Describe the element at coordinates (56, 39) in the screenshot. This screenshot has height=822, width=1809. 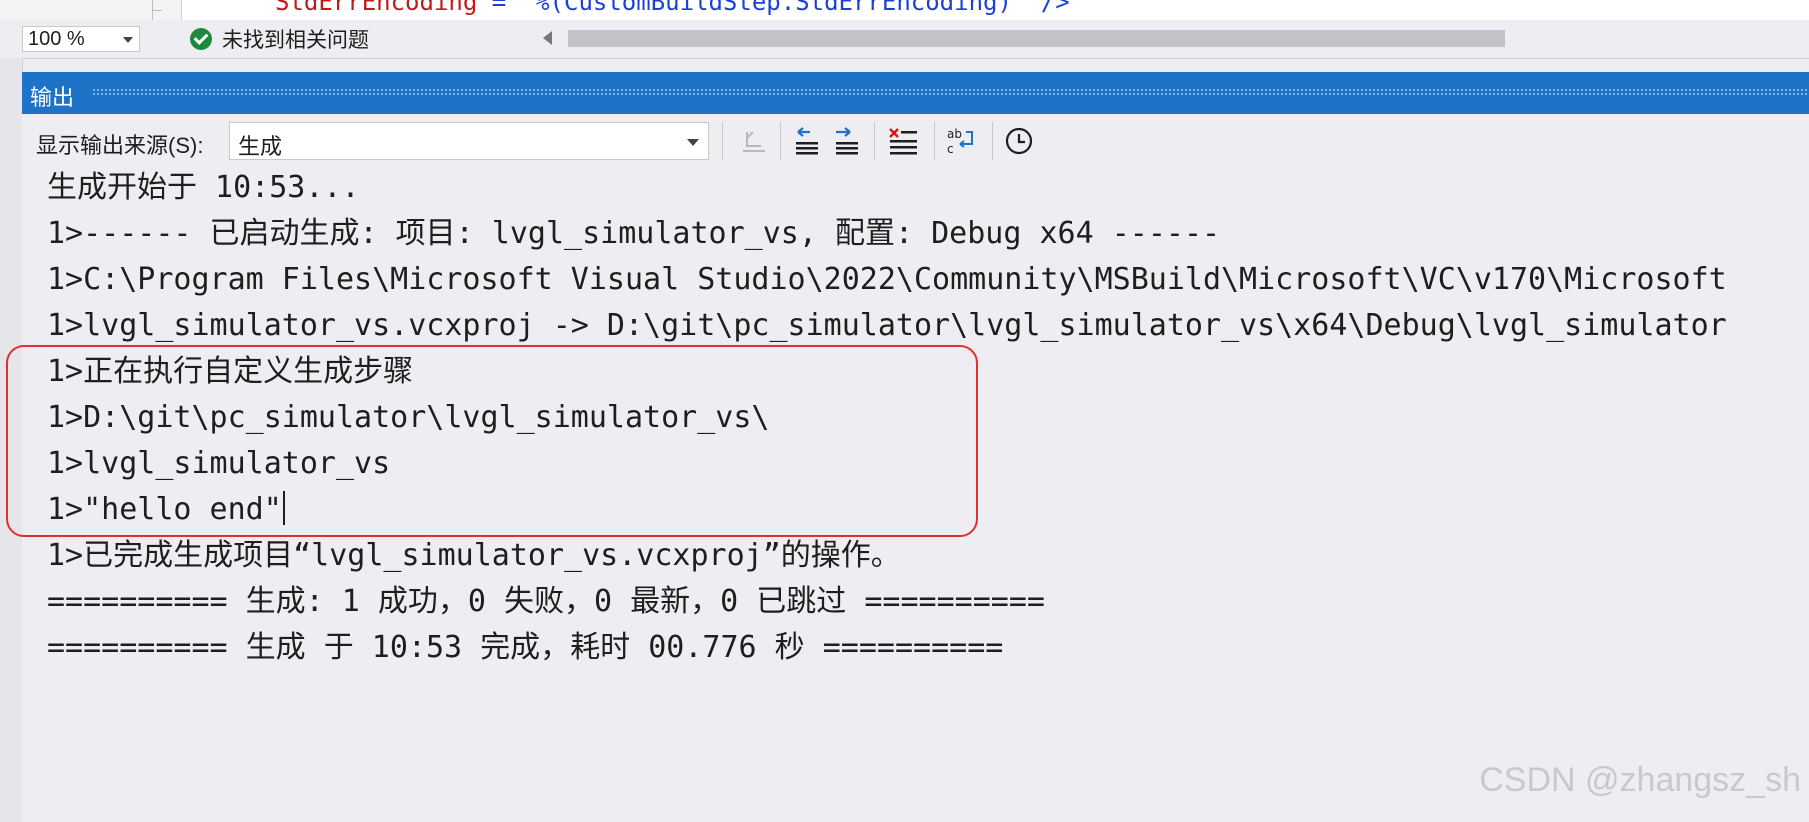
I see `zoom-value: 100 %` at that location.